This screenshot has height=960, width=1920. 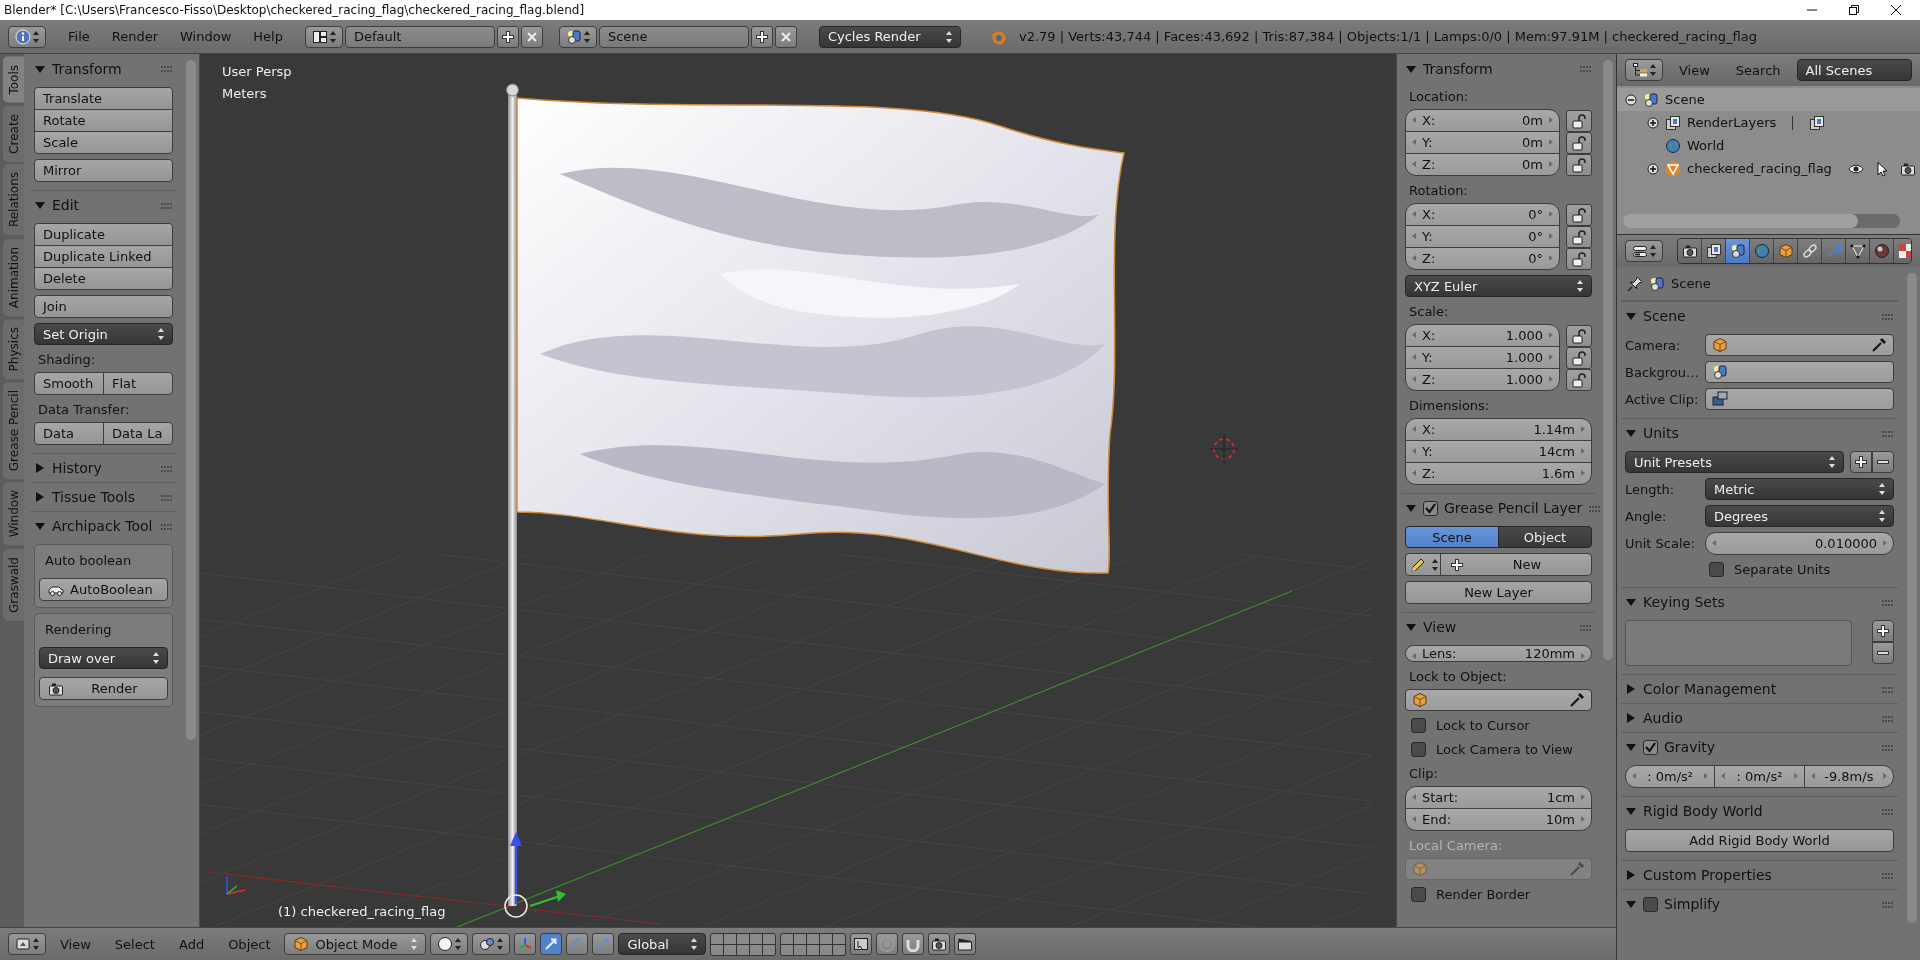 I want to click on outliner-row: World, so click(x=1768, y=145).